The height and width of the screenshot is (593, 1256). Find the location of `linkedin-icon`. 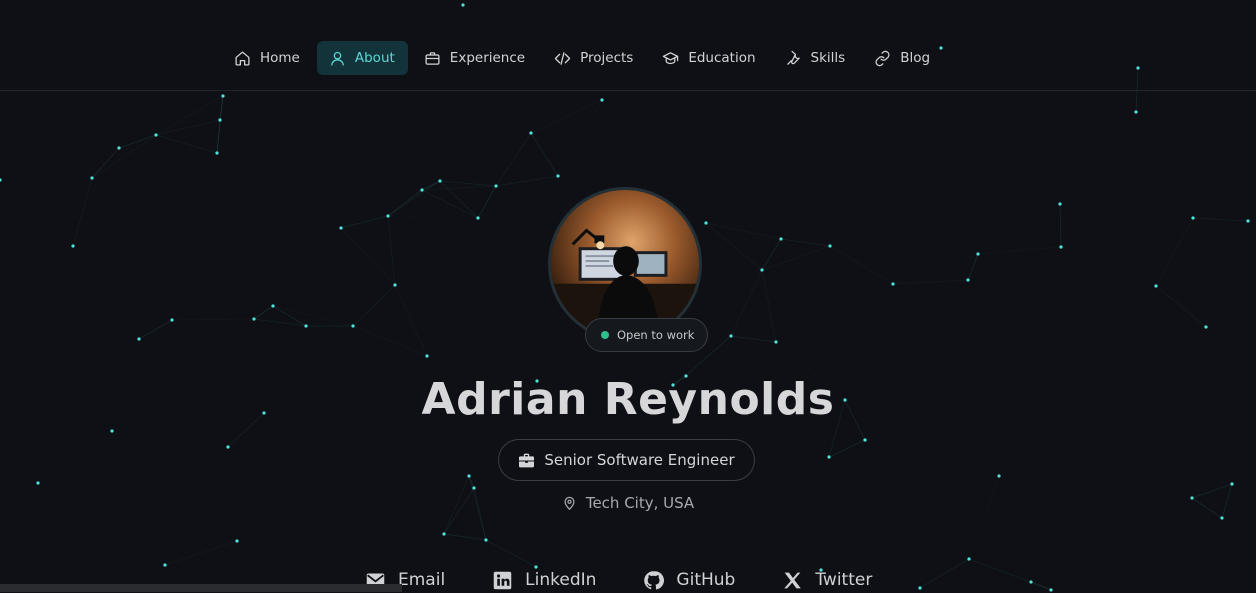

linkedin-icon is located at coordinates (502, 580).